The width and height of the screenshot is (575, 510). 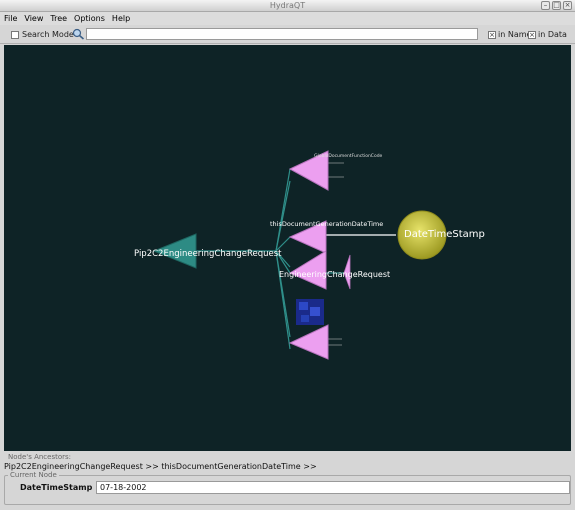 I want to click on menu-help: Help, so click(x=121, y=18).